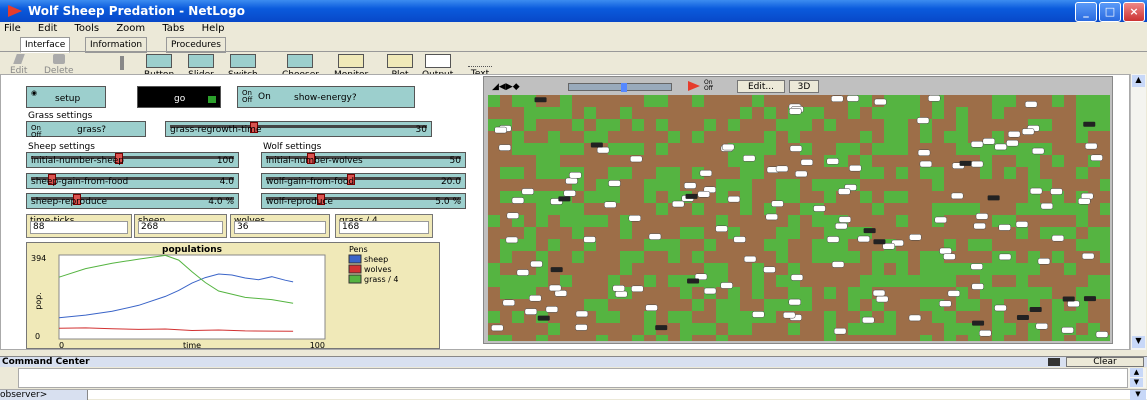  Describe the element at coordinates (66, 97) in the screenshot. I see `setup-button: ◉ setup` at that location.